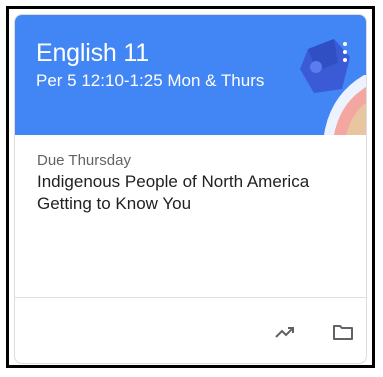 The height and width of the screenshot is (377, 383). Describe the element at coordinates (343, 332) in the screenshot. I see `folder-icon` at that location.